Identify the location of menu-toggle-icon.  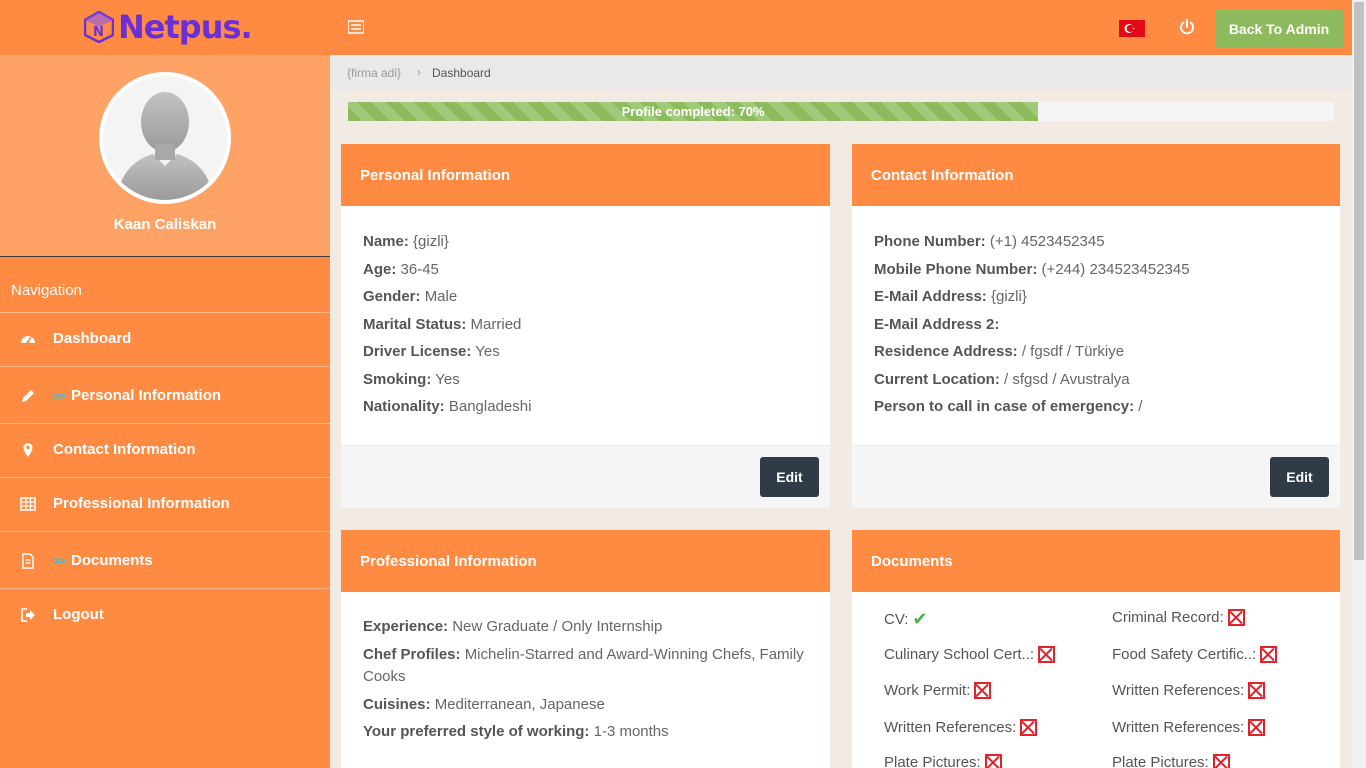
(356, 27).